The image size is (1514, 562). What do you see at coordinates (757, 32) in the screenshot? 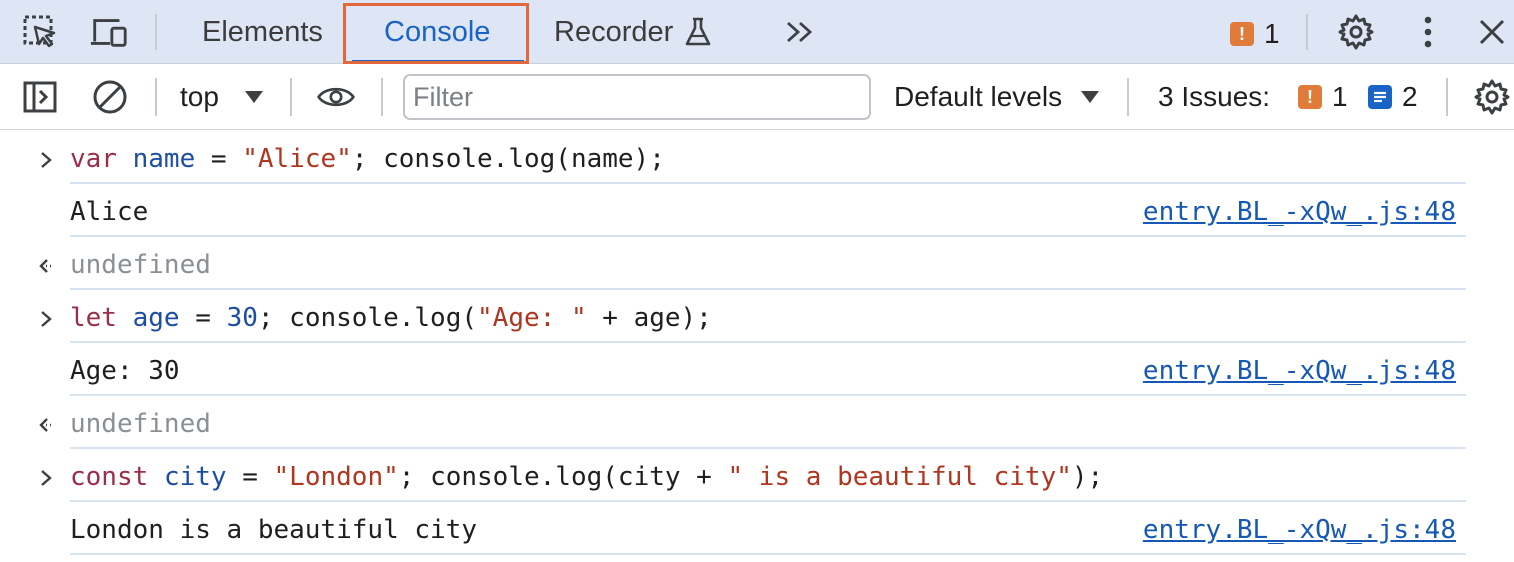
I see `devtools-tab-bar: Elements Console Recorder ! 1` at bounding box center [757, 32].